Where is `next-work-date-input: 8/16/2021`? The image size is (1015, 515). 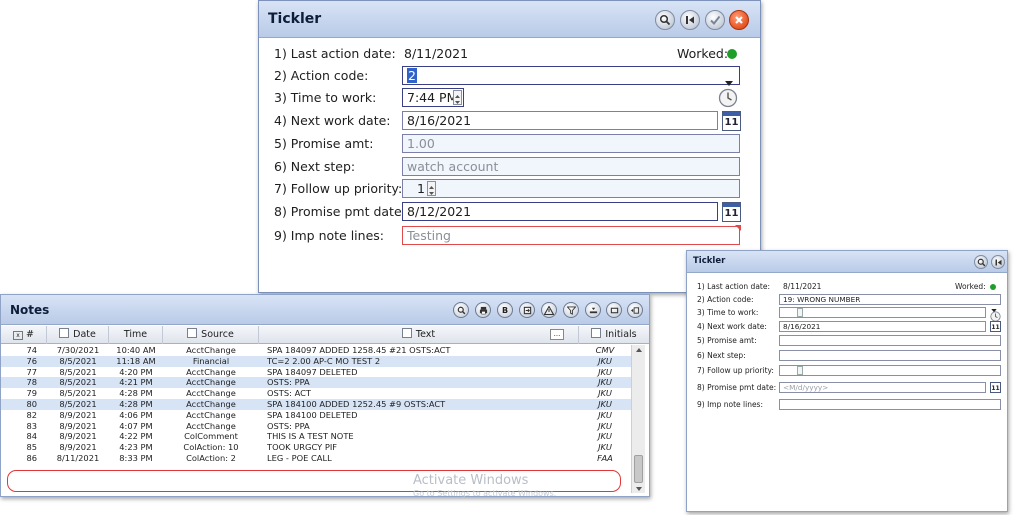
next-work-date-input: 8/16/2021 is located at coordinates (560, 120).